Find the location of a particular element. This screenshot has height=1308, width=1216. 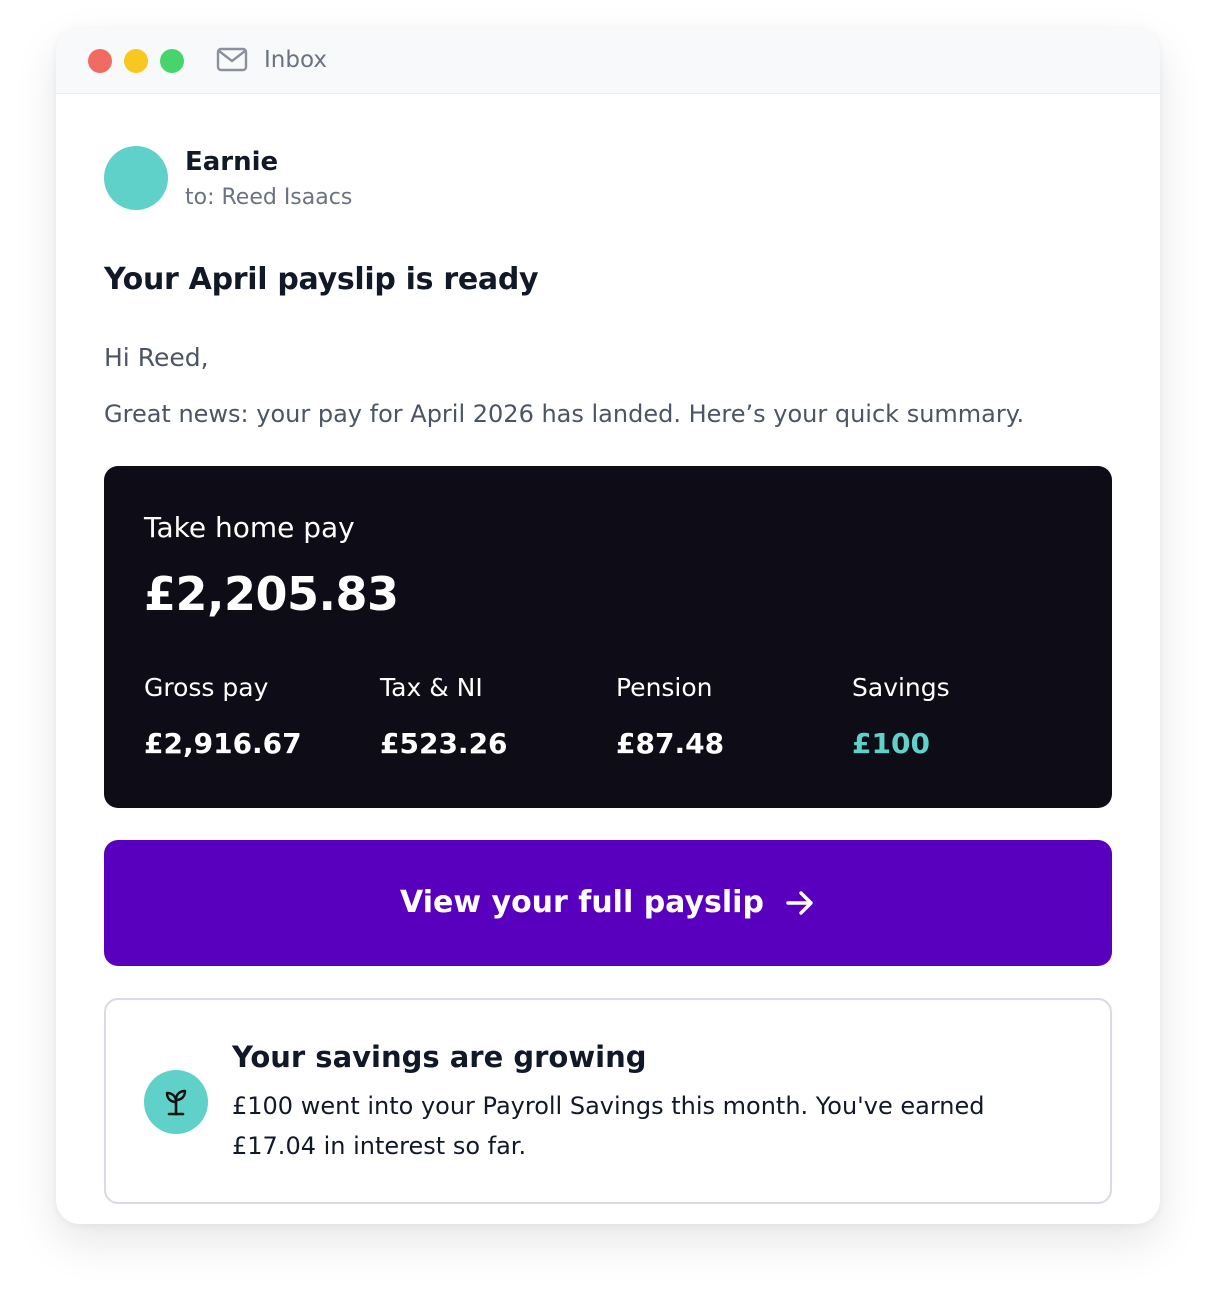

arrow-right-icon is located at coordinates (799, 903).